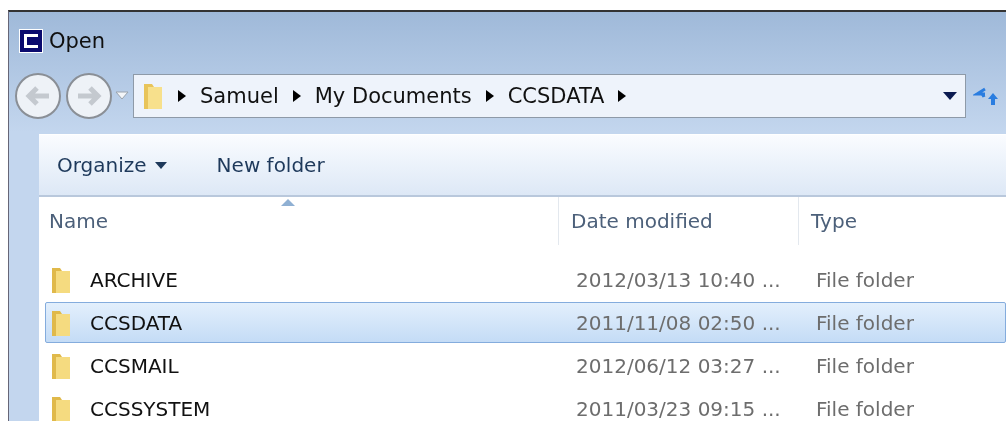  I want to click on column-header: Type, so click(902, 221).